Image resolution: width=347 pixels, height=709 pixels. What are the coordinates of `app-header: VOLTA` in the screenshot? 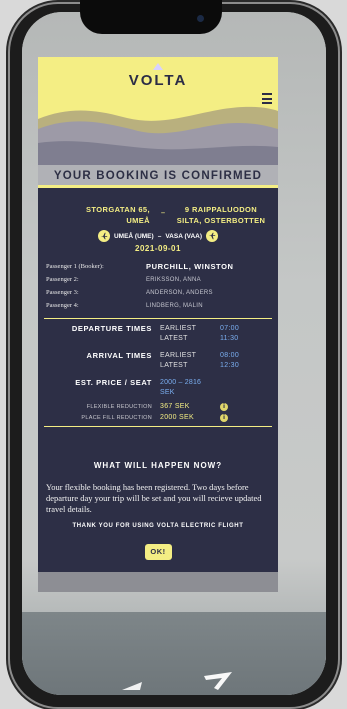 It's located at (158, 111).